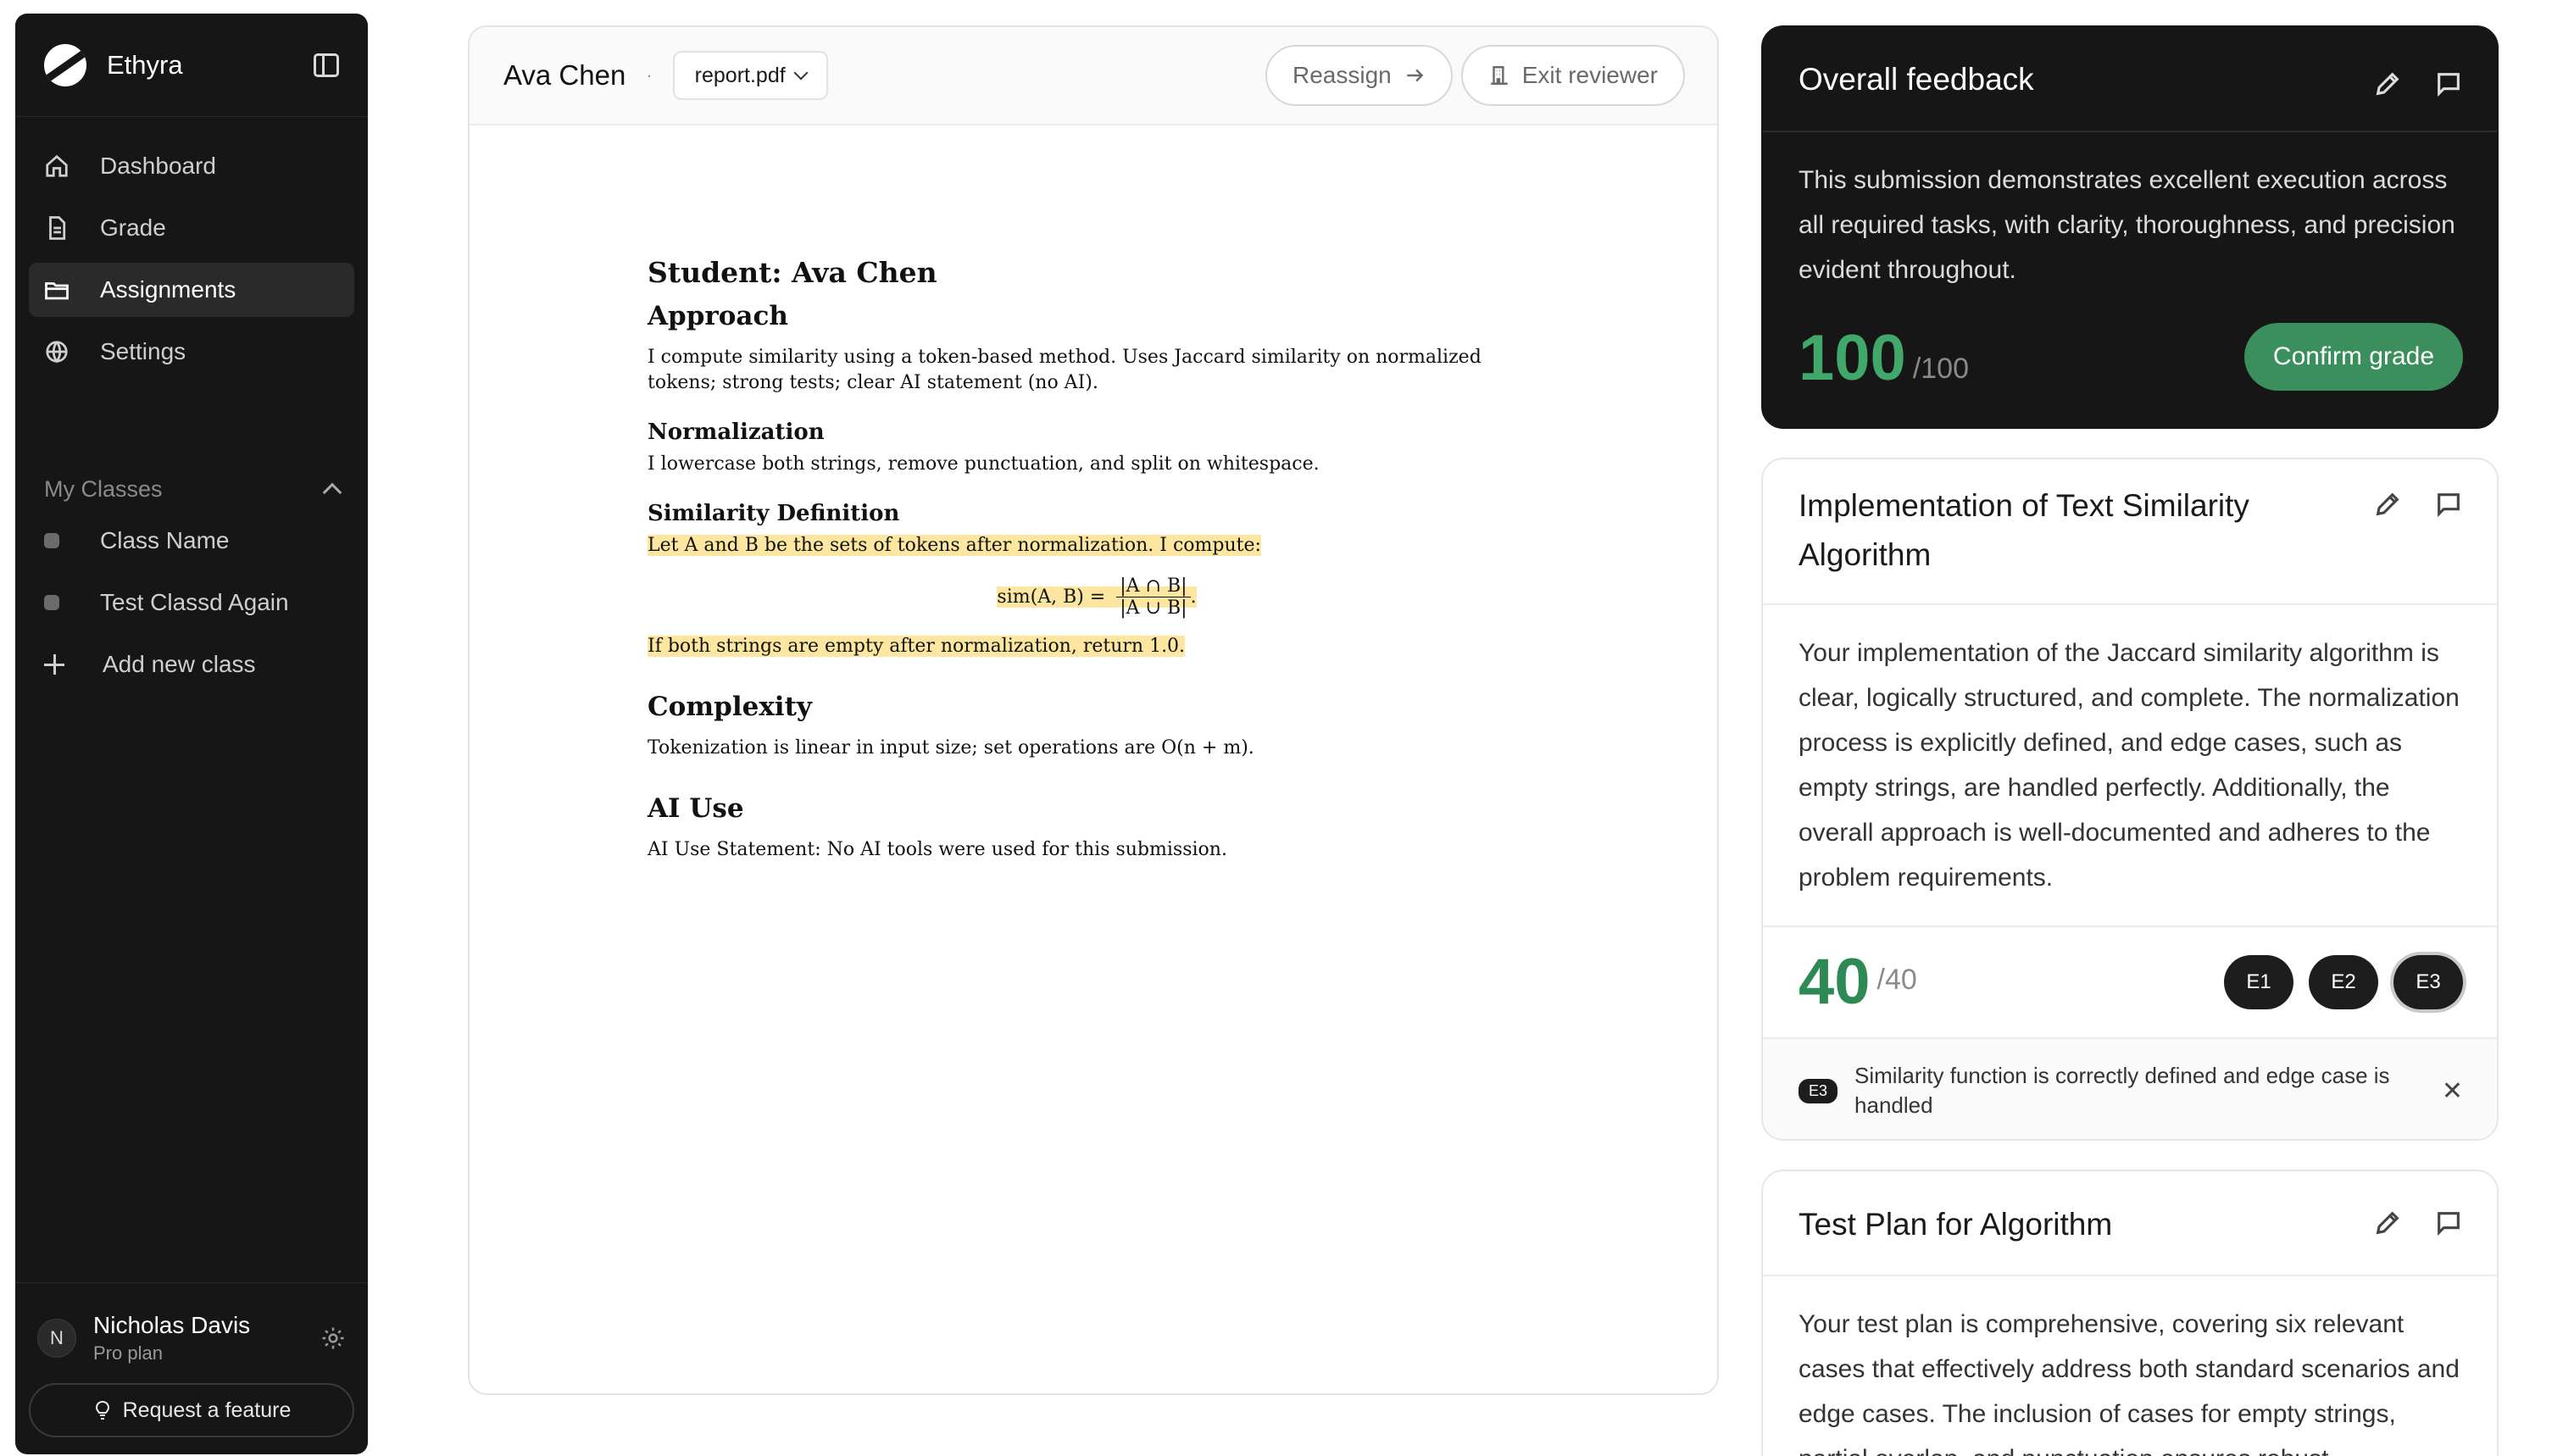 This screenshot has width=2563, height=1456. I want to click on reassign-button: Reassign, so click(1359, 75).